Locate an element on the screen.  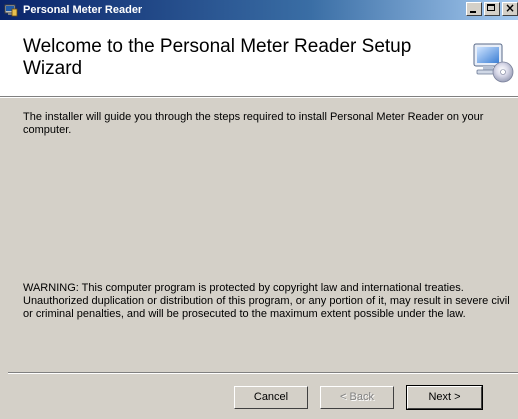
maximize-button is located at coordinates (492, 9).